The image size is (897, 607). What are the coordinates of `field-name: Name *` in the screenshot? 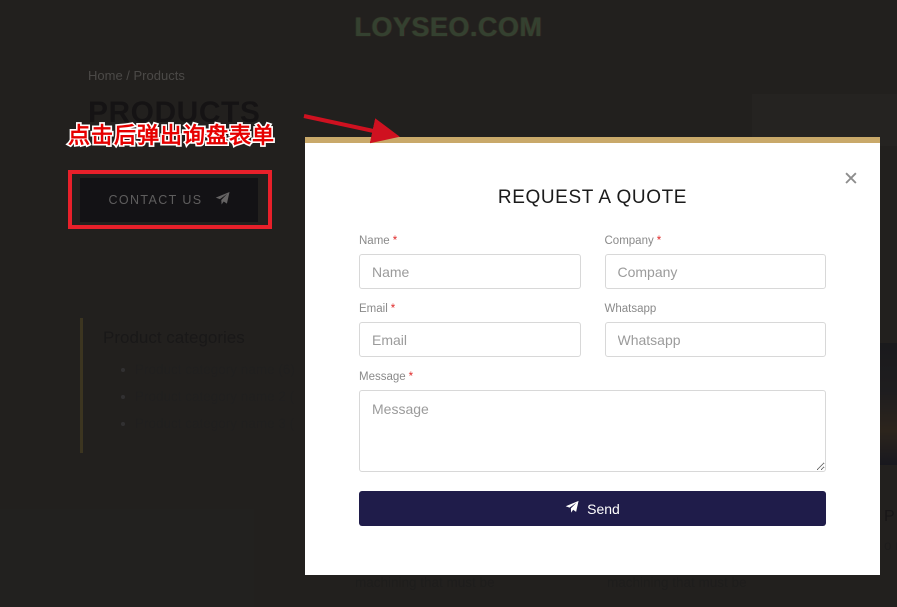 It's located at (470, 262).